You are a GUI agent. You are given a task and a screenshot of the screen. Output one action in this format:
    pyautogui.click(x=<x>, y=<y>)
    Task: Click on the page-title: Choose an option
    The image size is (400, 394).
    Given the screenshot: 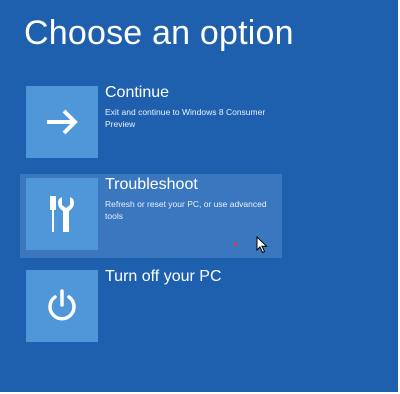 What is the action you would take?
    pyautogui.click(x=159, y=33)
    